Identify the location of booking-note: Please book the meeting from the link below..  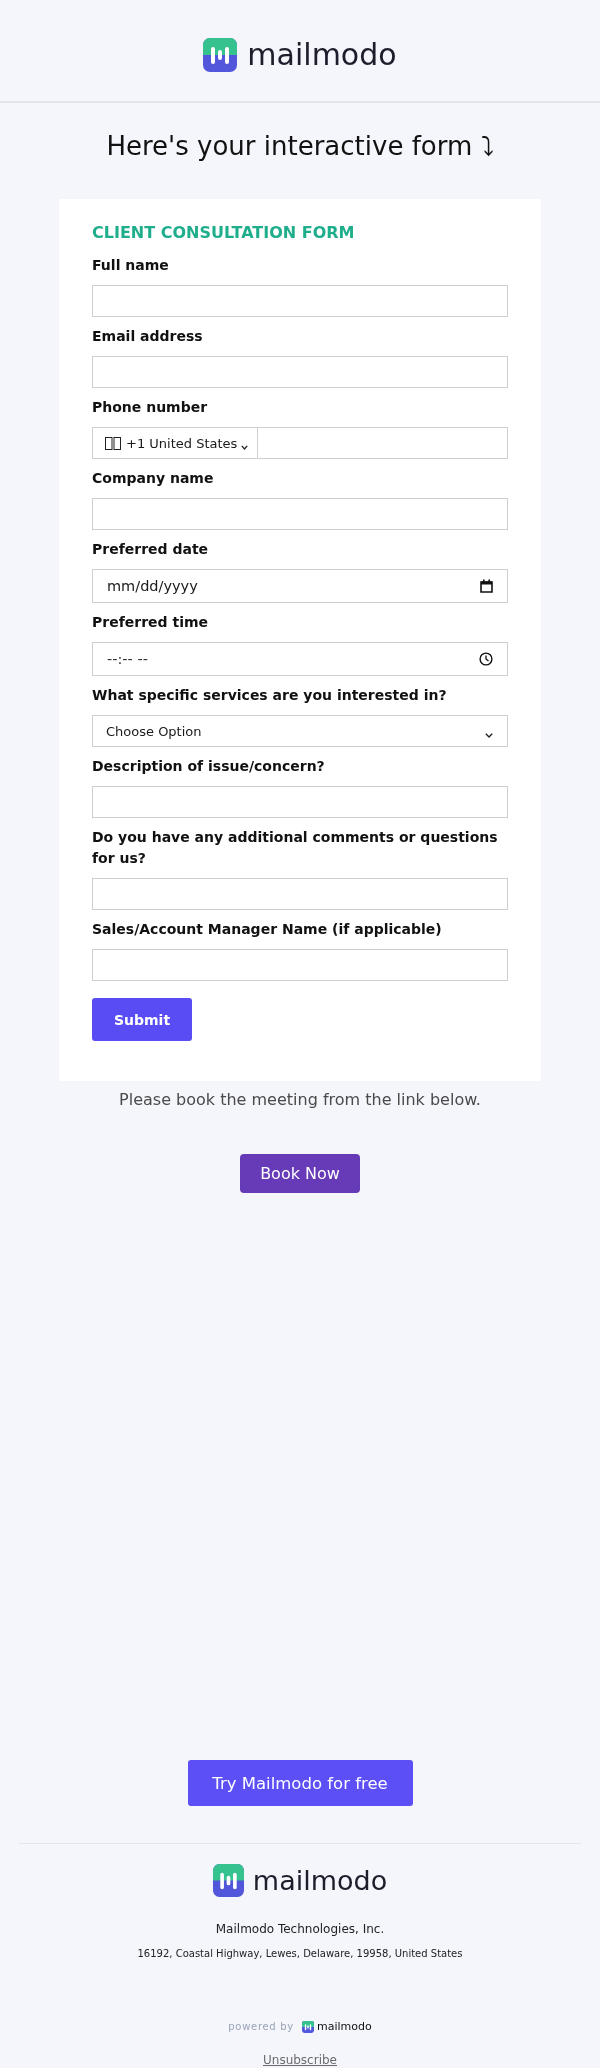
(300, 1100).